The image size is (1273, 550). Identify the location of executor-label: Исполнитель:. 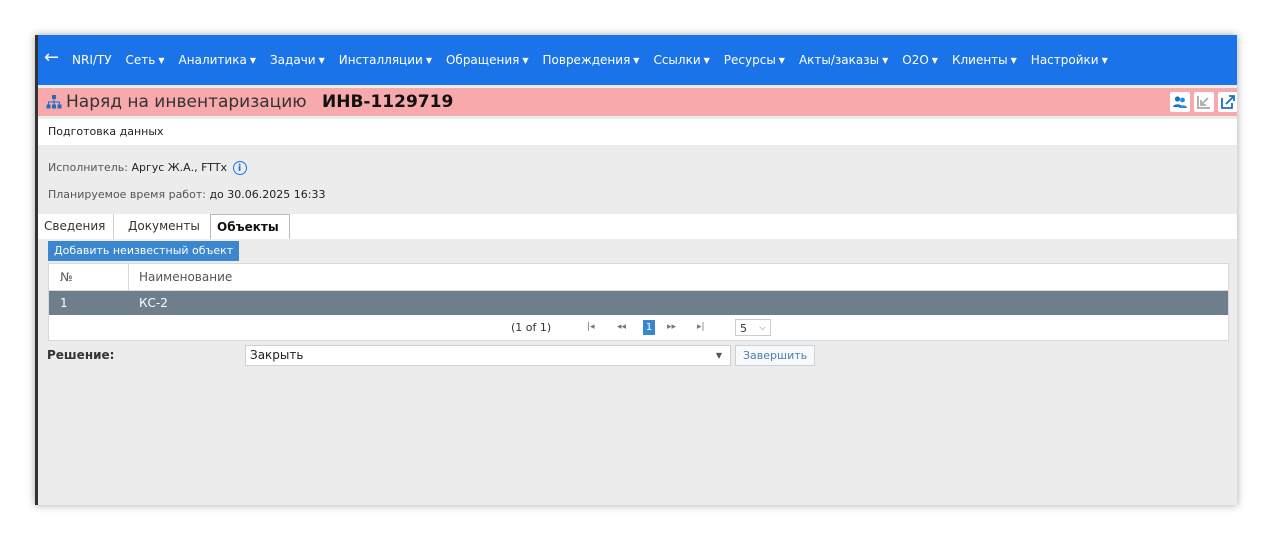
(88, 167).